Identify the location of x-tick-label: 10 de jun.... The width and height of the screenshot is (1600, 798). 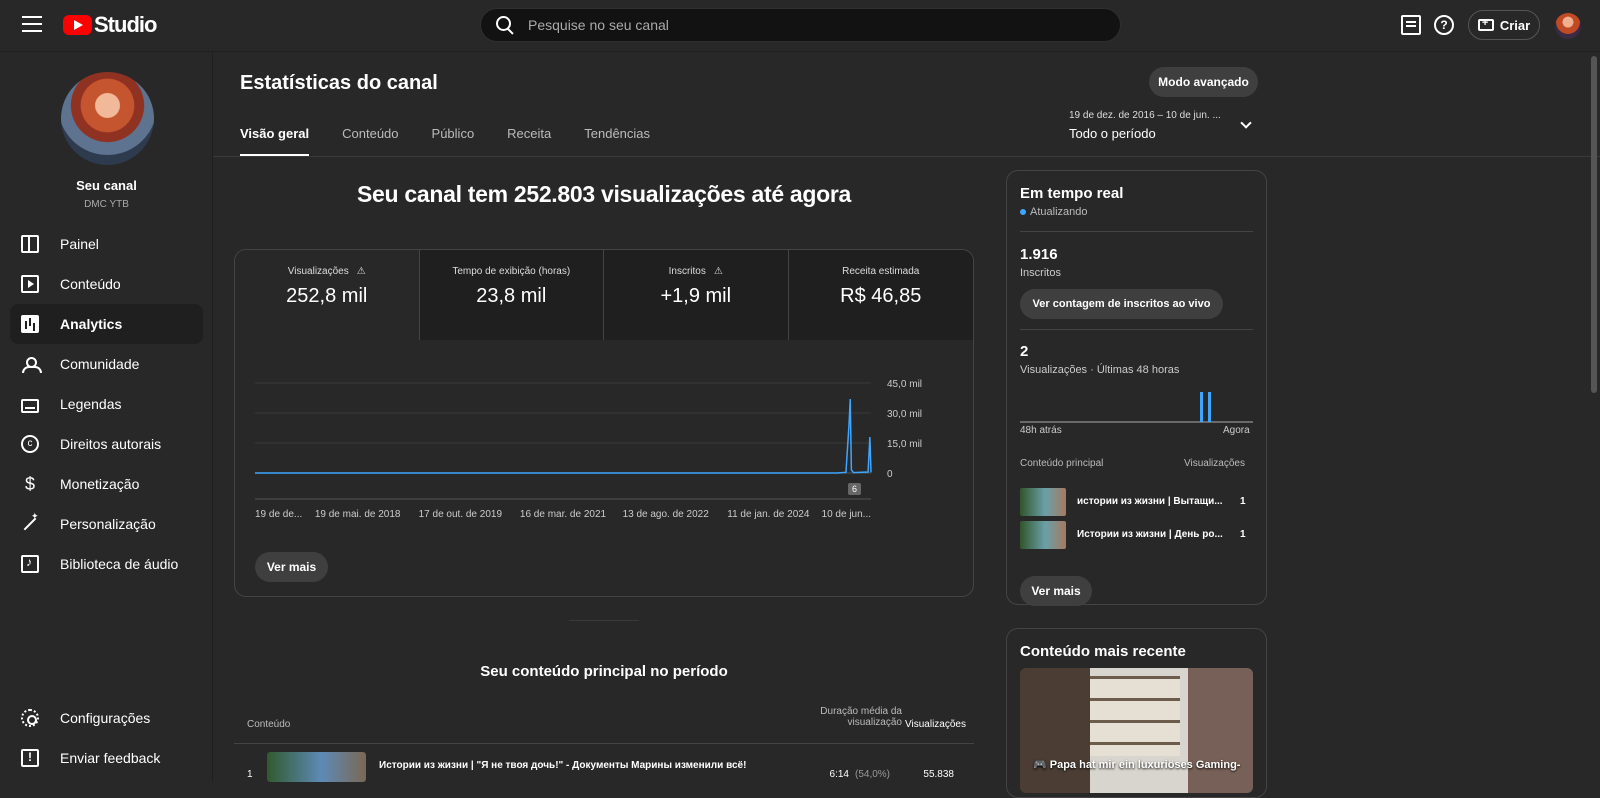
(846, 514).